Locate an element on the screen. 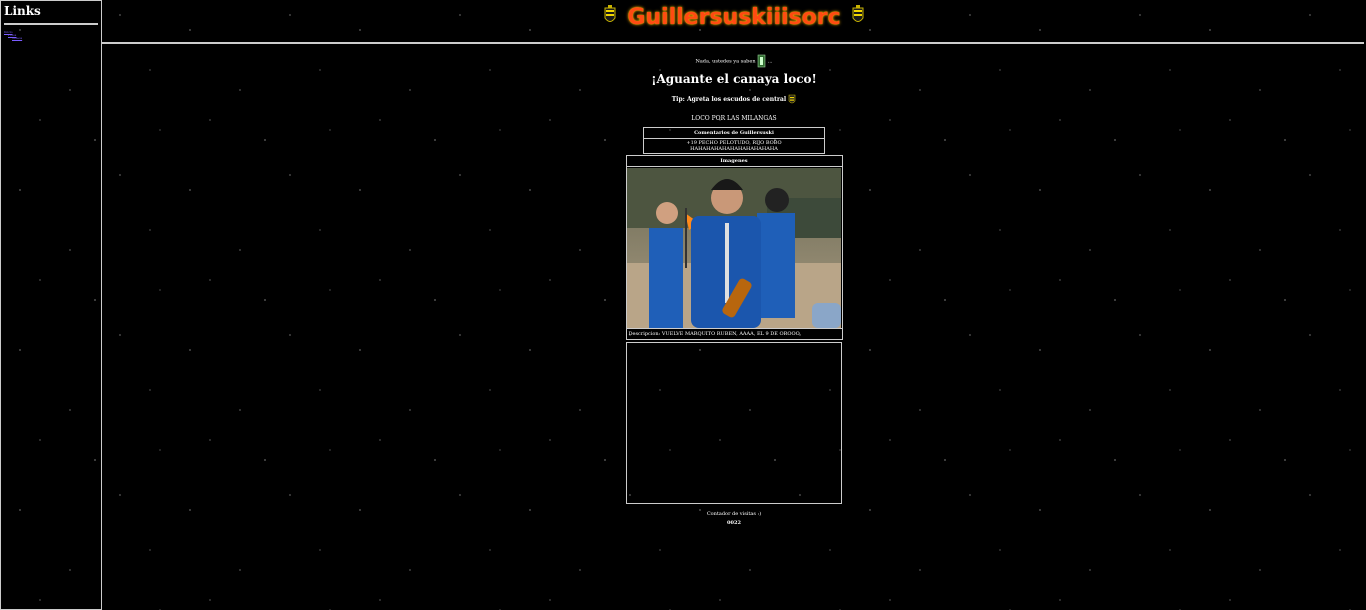 This screenshot has width=1366, height=610. header-divider is located at coordinates (733, 43).